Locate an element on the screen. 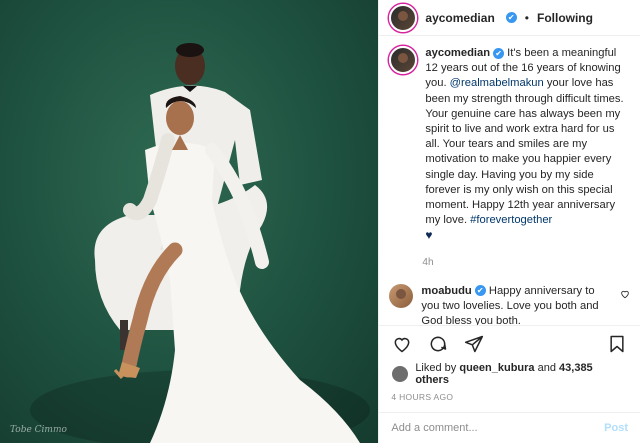 This screenshot has width=640, height=443. caption-username: aycomedian is located at coordinates (457, 53).